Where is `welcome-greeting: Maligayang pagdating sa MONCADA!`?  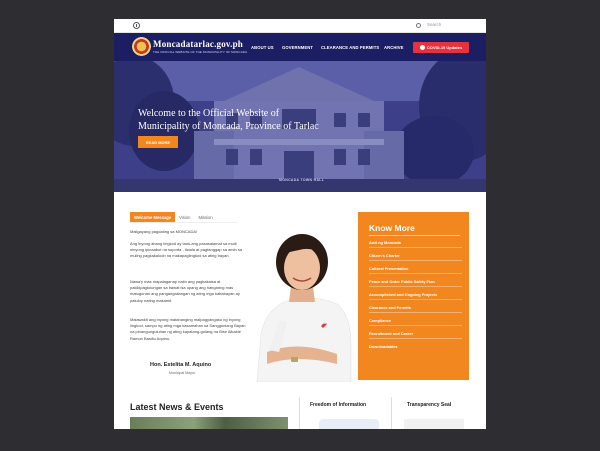
welcome-greeting: Maligayang pagdating sa MONCADA! is located at coordinates (164, 231).